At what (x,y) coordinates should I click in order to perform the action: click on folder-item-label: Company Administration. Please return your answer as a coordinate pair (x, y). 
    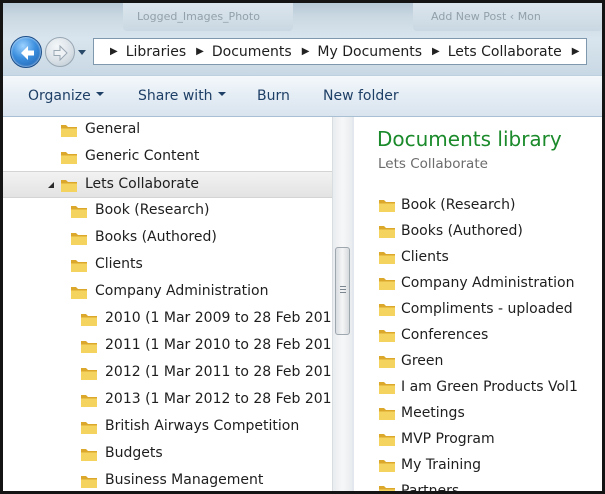
    Looking at the image, I should click on (488, 283).